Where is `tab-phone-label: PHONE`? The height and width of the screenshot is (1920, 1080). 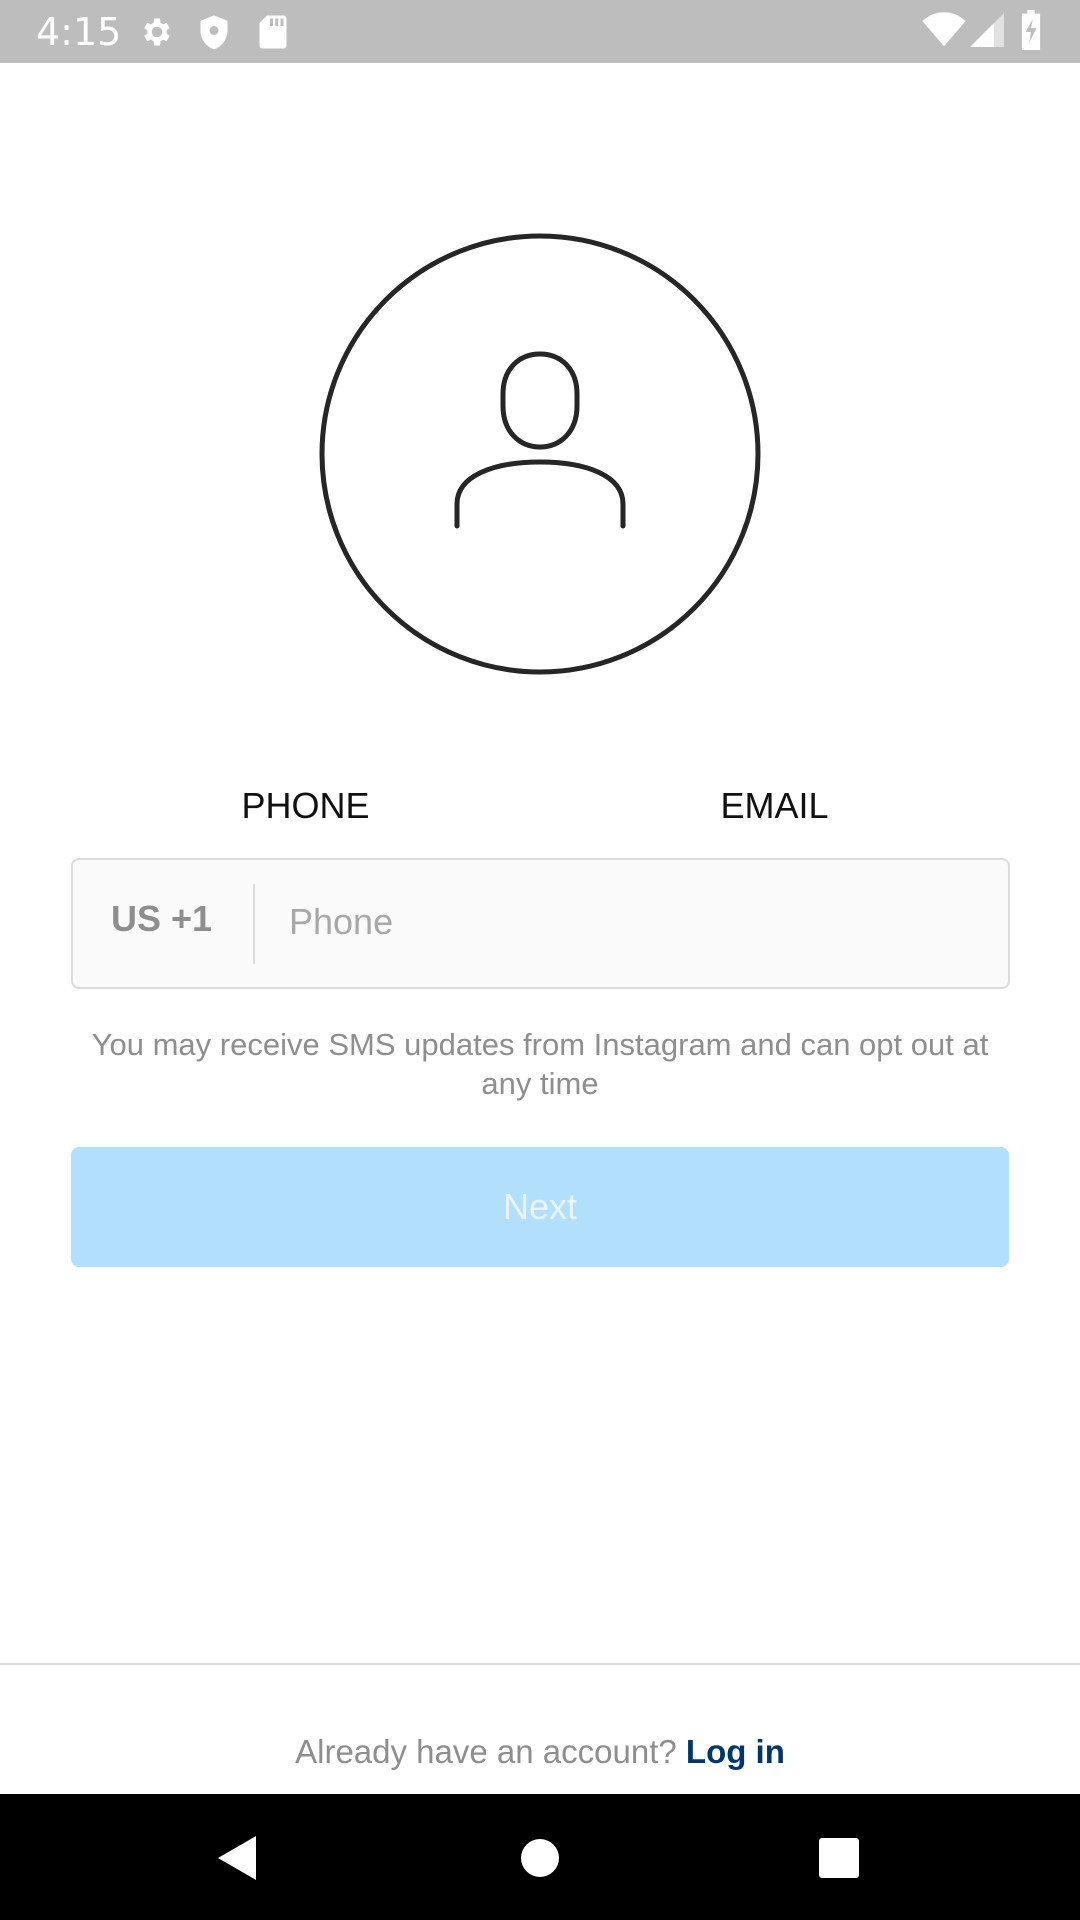
tab-phone-label: PHONE is located at coordinates (305, 805).